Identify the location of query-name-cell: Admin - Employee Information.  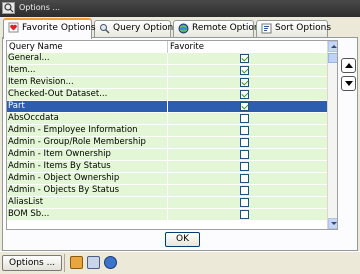
(73, 130).